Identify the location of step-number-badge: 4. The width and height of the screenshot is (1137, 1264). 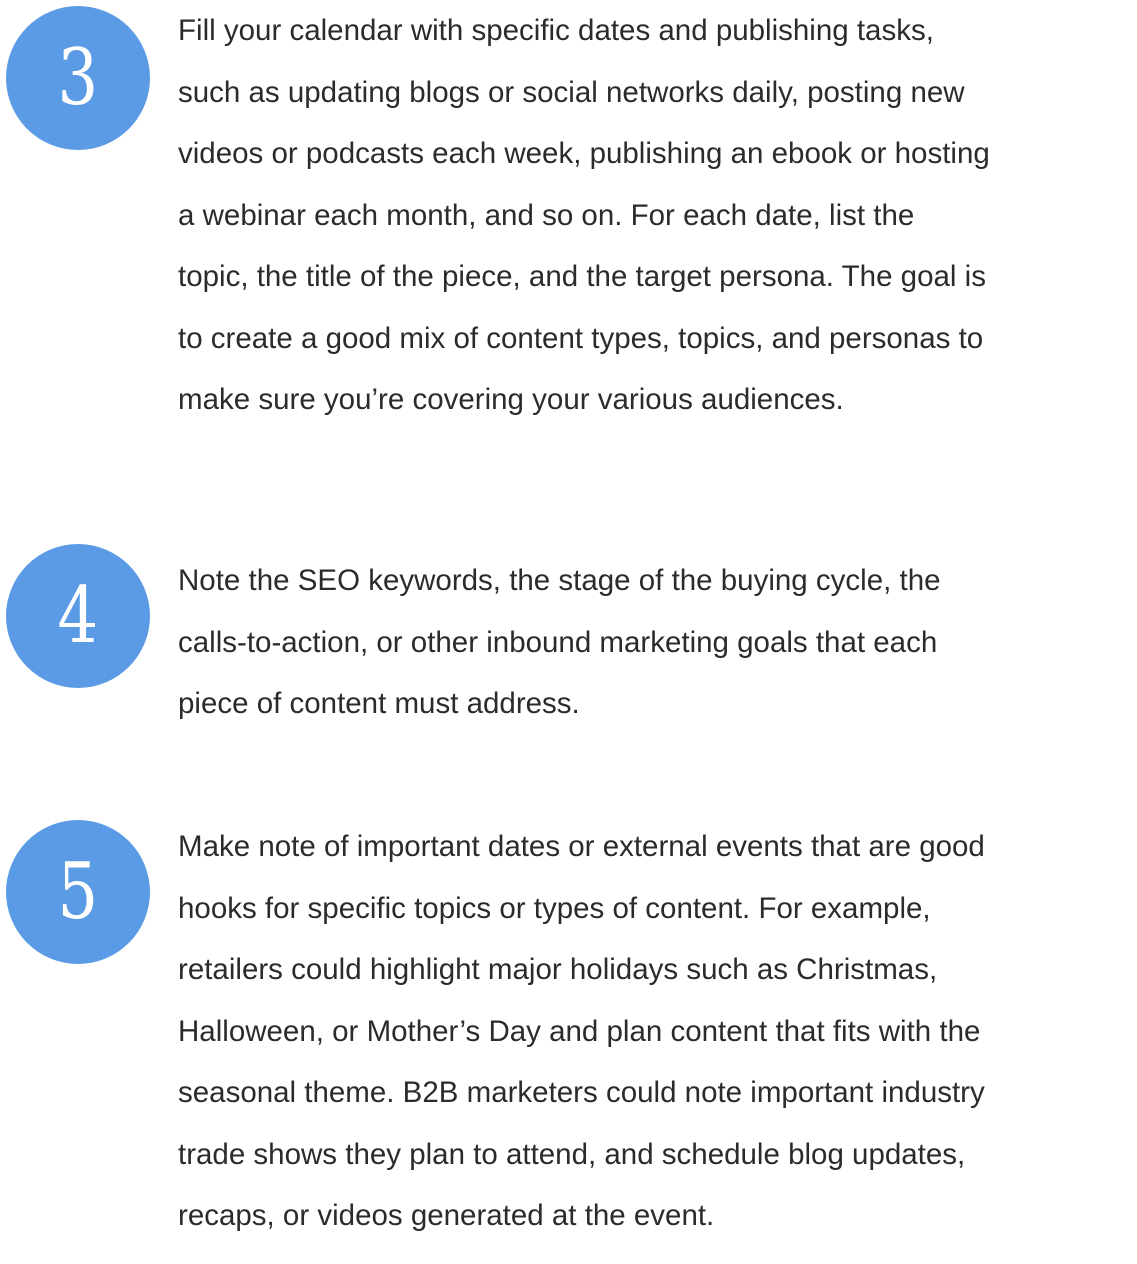
(78, 616).